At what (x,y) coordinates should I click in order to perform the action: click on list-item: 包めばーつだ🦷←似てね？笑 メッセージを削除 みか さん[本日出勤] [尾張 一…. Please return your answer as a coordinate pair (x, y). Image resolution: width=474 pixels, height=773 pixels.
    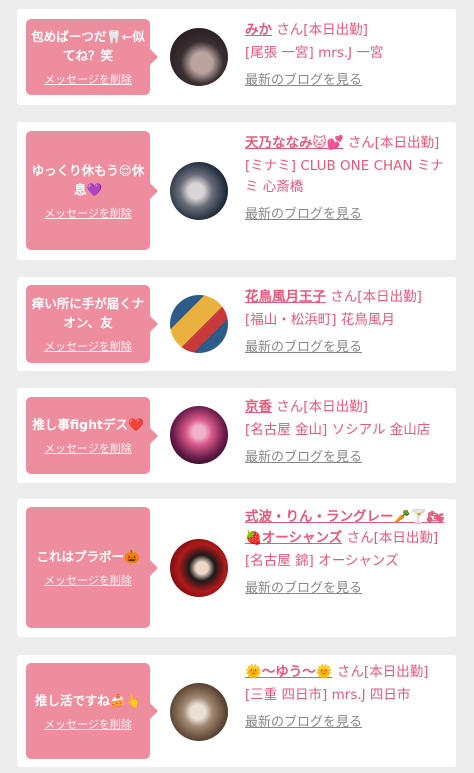
    Looking at the image, I should click on (236, 57).